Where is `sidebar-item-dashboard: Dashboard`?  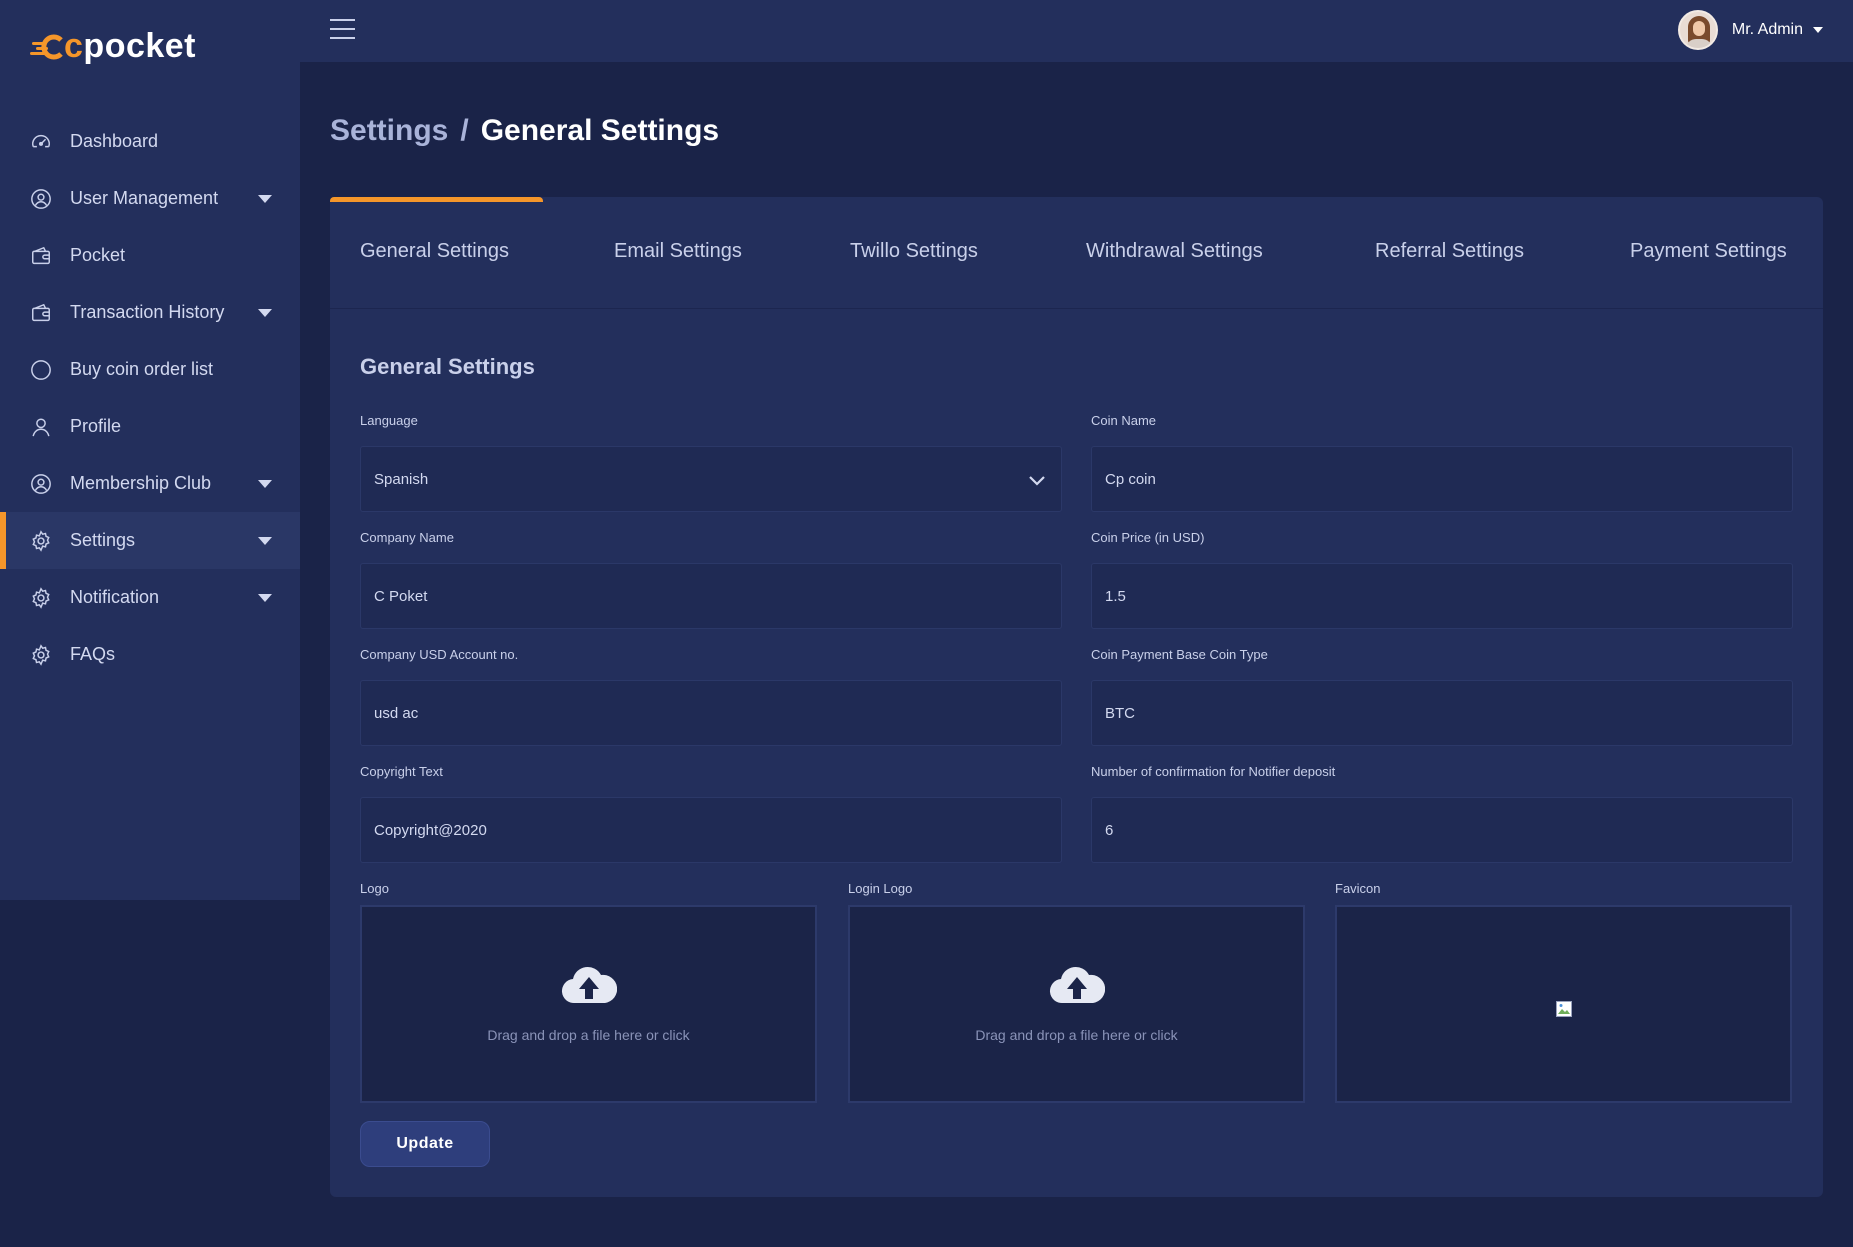 sidebar-item-dashboard: Dashboard is located at coordinates (150, 141).